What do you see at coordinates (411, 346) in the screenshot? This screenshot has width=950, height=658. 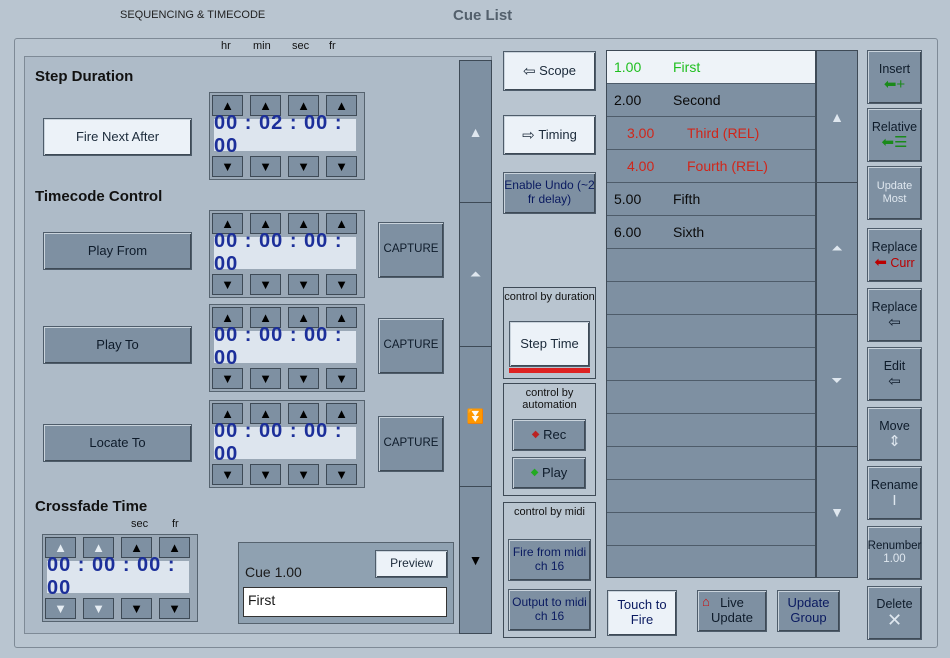 I see `capture-play-to-button: CAPTURE` at bounding box center [411, 346].